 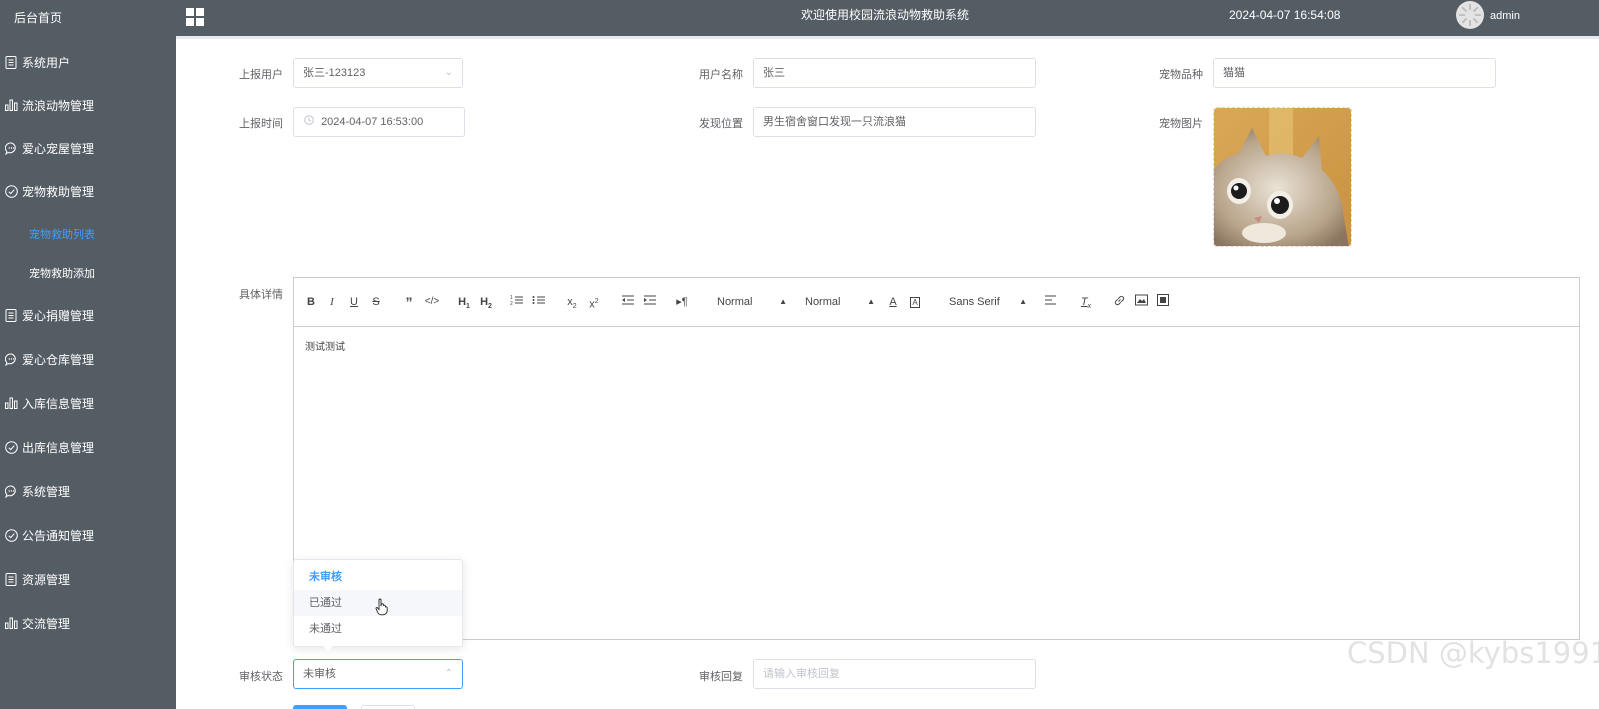 I want to click on outdent-icon, so click(x=628, y=302).